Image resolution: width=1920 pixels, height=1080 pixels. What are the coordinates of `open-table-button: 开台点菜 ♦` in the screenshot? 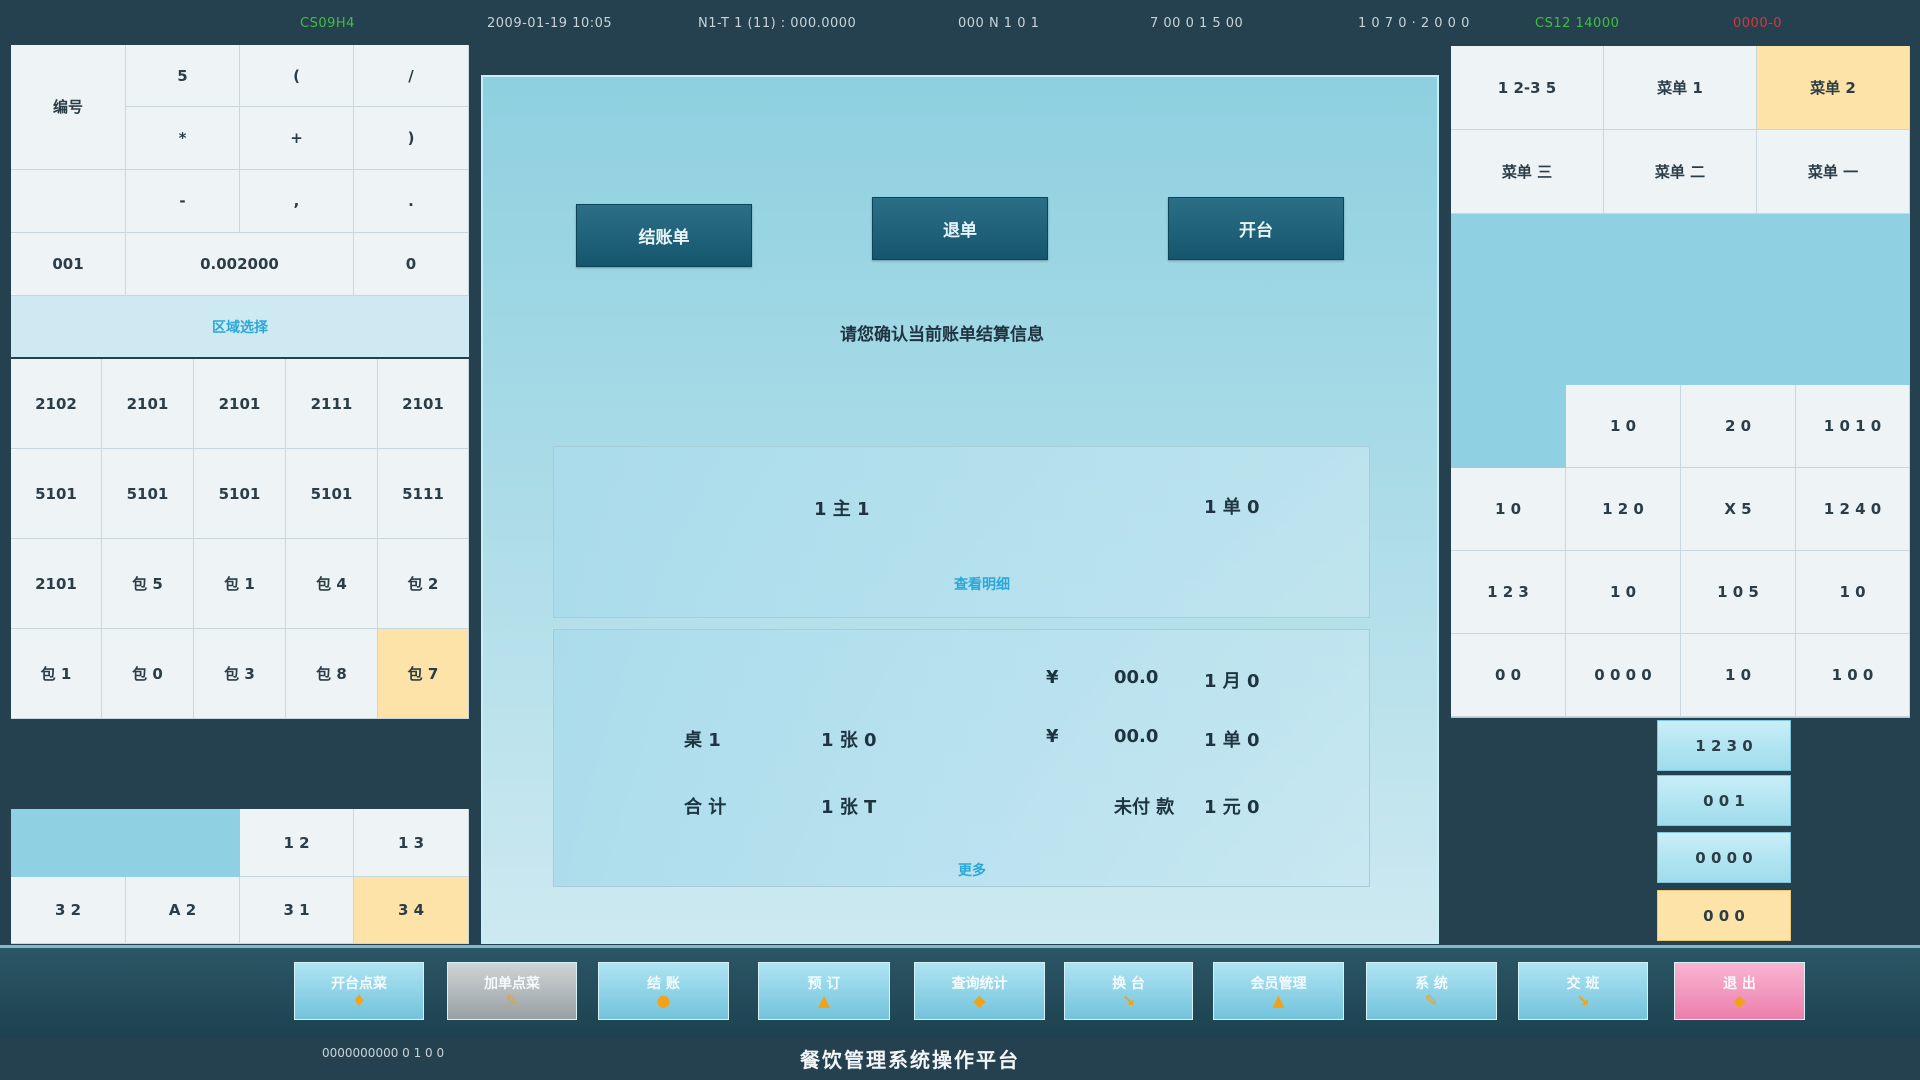 It's located at (359, 991).